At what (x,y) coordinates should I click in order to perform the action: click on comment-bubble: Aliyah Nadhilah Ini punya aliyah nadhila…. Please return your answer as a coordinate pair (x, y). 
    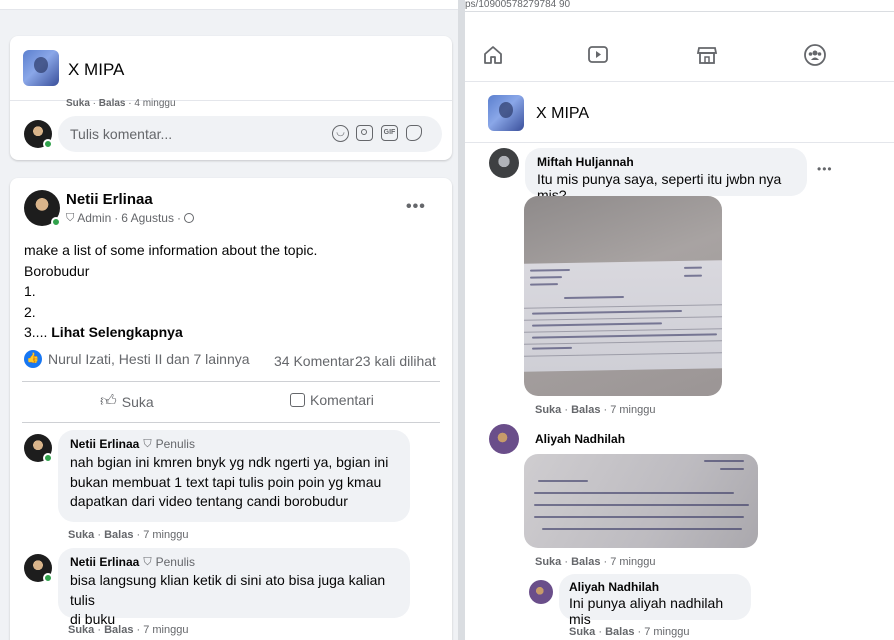
    Looking at the image, I should click on (655, 600).